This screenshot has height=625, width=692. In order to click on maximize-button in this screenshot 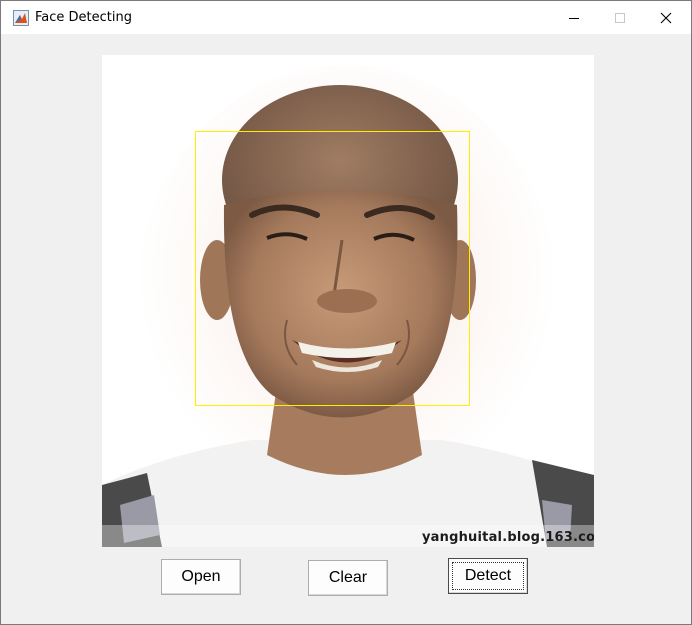, I will do `click(620, 17)`.